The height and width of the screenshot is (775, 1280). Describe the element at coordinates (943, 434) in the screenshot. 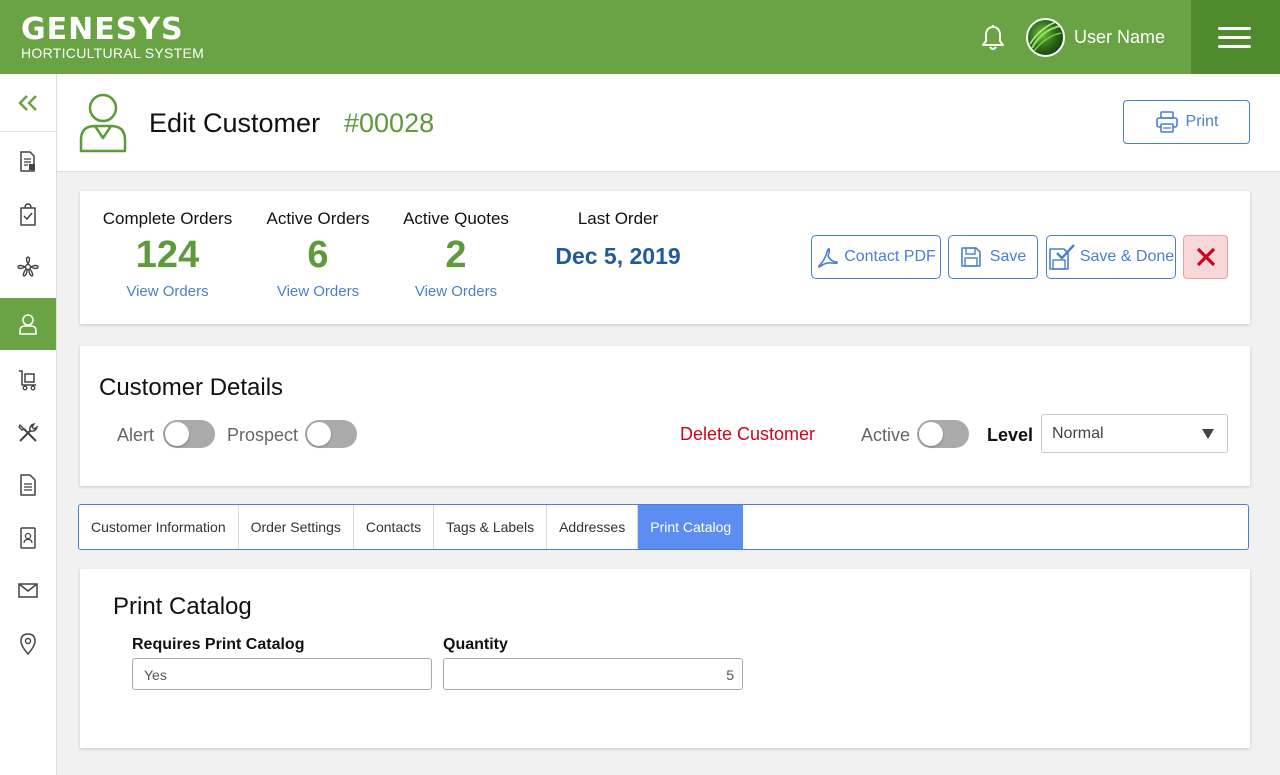

I see `active-toggle` at that location.